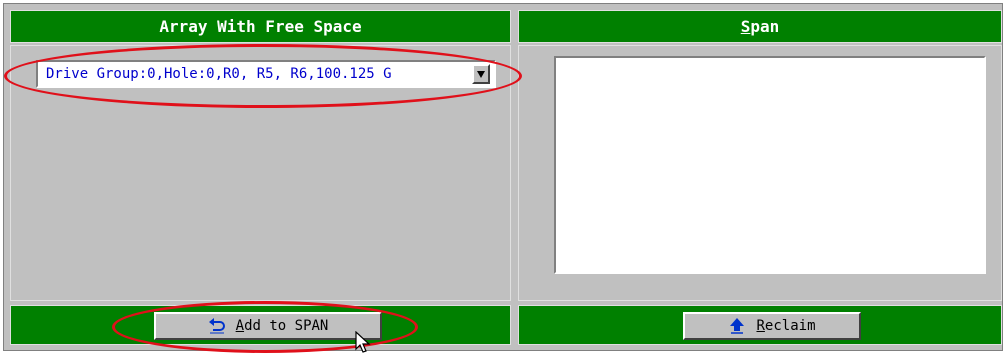 The image size is (1006, 356). I want to click on up-arrow-icon, so click(737, 326).